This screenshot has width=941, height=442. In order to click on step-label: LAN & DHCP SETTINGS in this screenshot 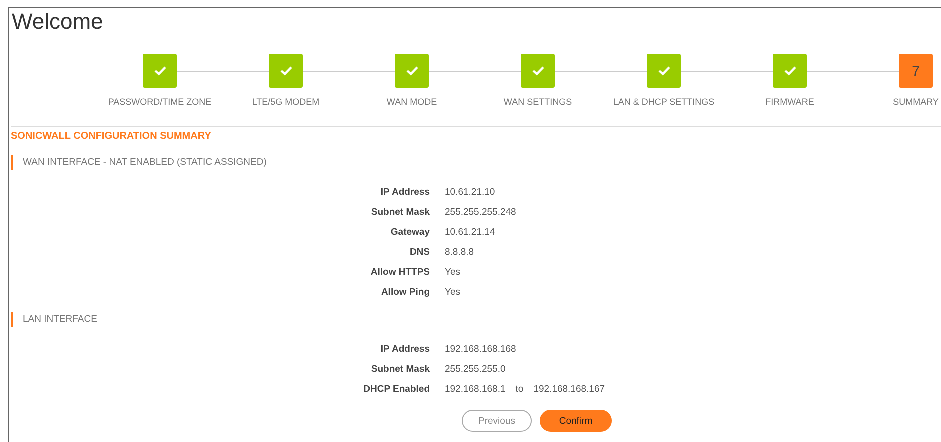, I will do `click(664, 102)`.